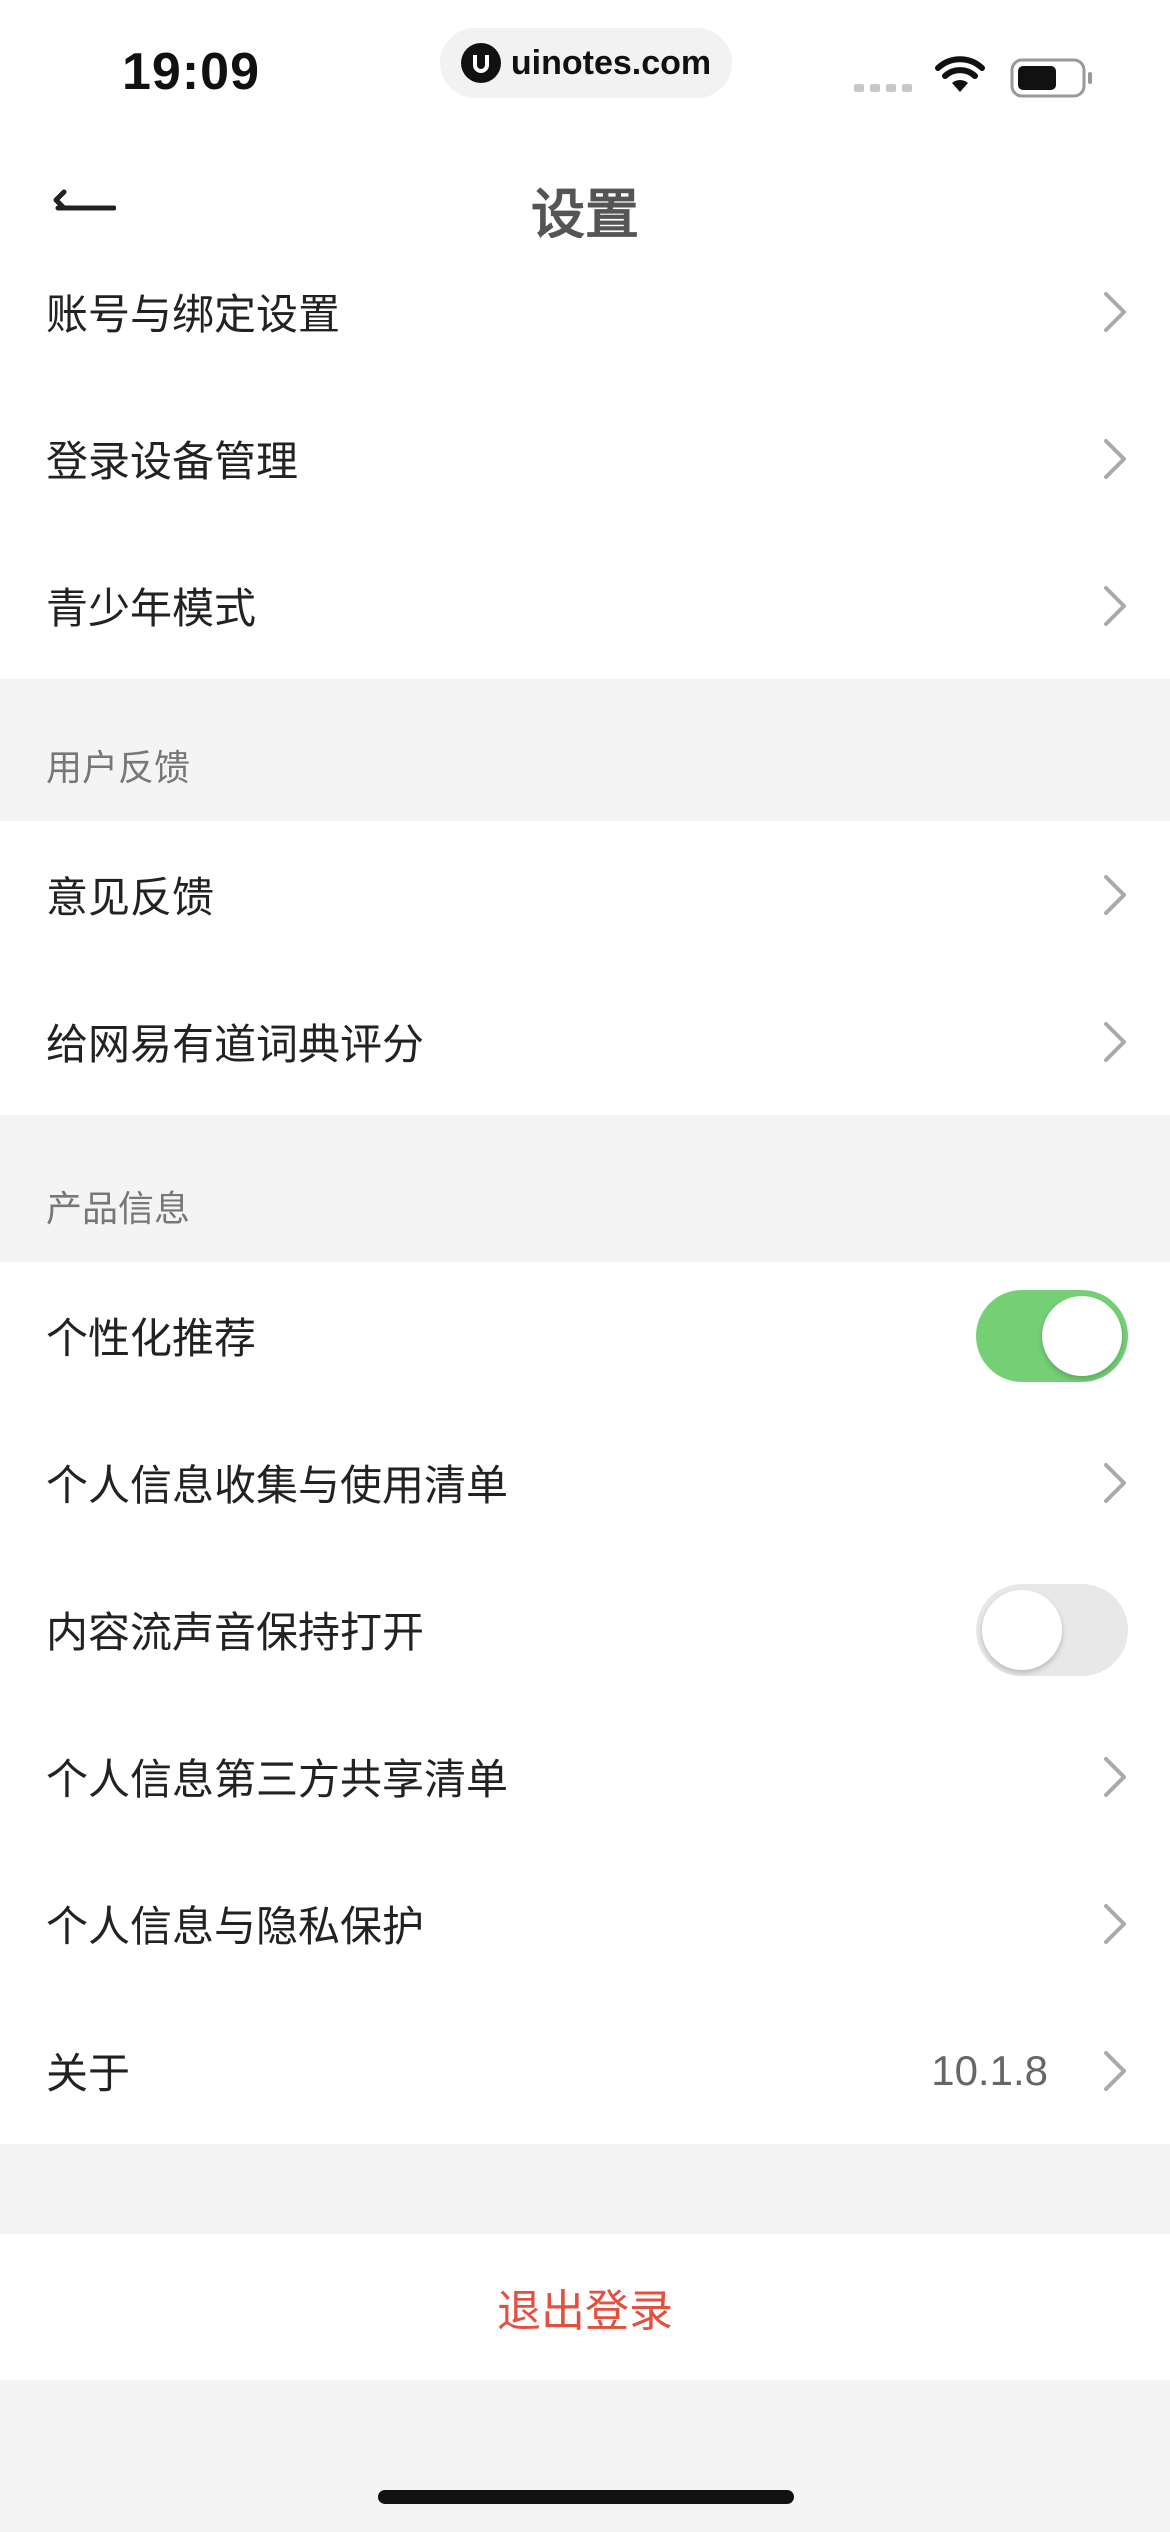 Image resolution: width=1170 pixels, height=2532 pixels. What do you see at coordinates (585, 1335) in the screenshot?
I see `personalized-recommendation-item: 个性化推荐` at bounding box center [585, 1335].